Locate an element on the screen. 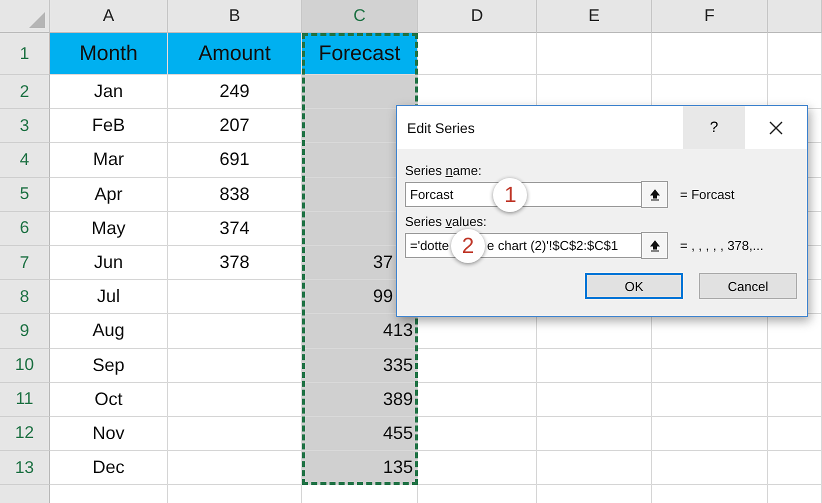 The height and width of the screenshot is (503, 822). row-header: 6 is located at coordinates (25, 229).